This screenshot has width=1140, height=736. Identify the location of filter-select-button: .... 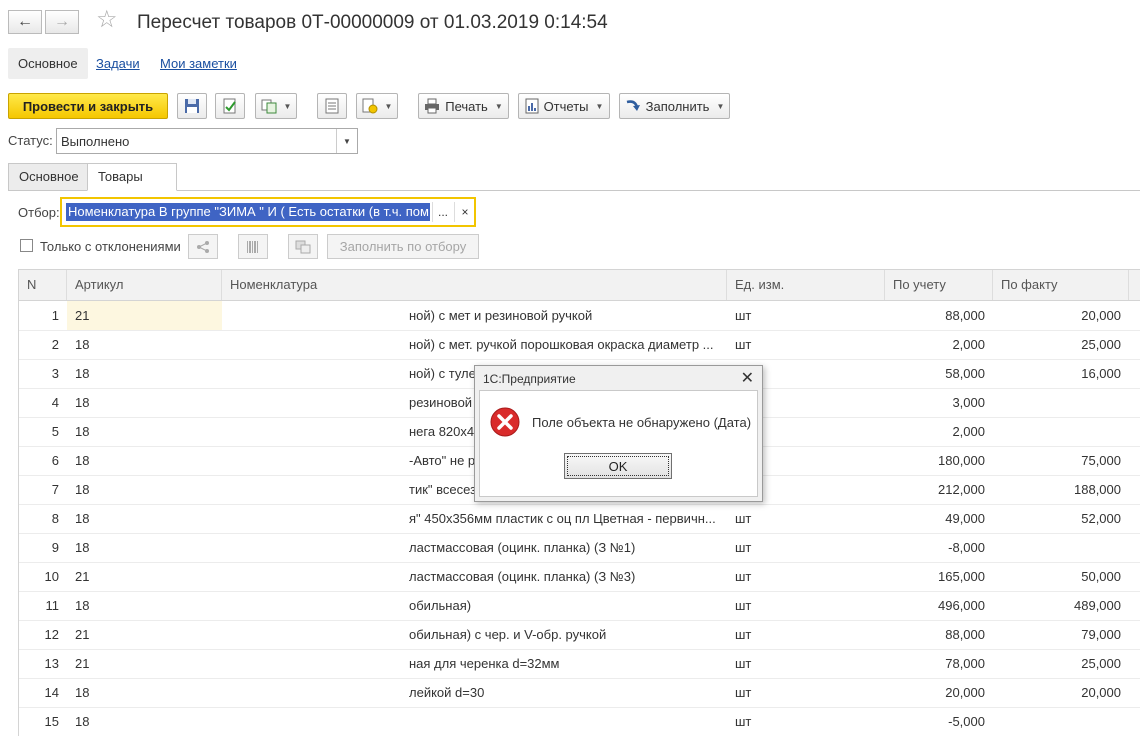
(442, 212).